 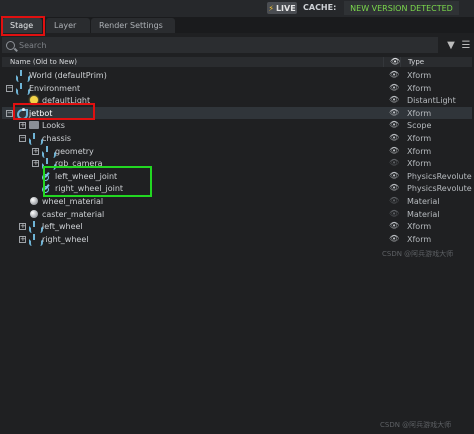 What do you see at coordinates (237, 8) in the screenshot?
I see `top-toolbar: ⚡ LIVE CACHE: NEW VERSION DETECTED` at bounding box center [237, 8].